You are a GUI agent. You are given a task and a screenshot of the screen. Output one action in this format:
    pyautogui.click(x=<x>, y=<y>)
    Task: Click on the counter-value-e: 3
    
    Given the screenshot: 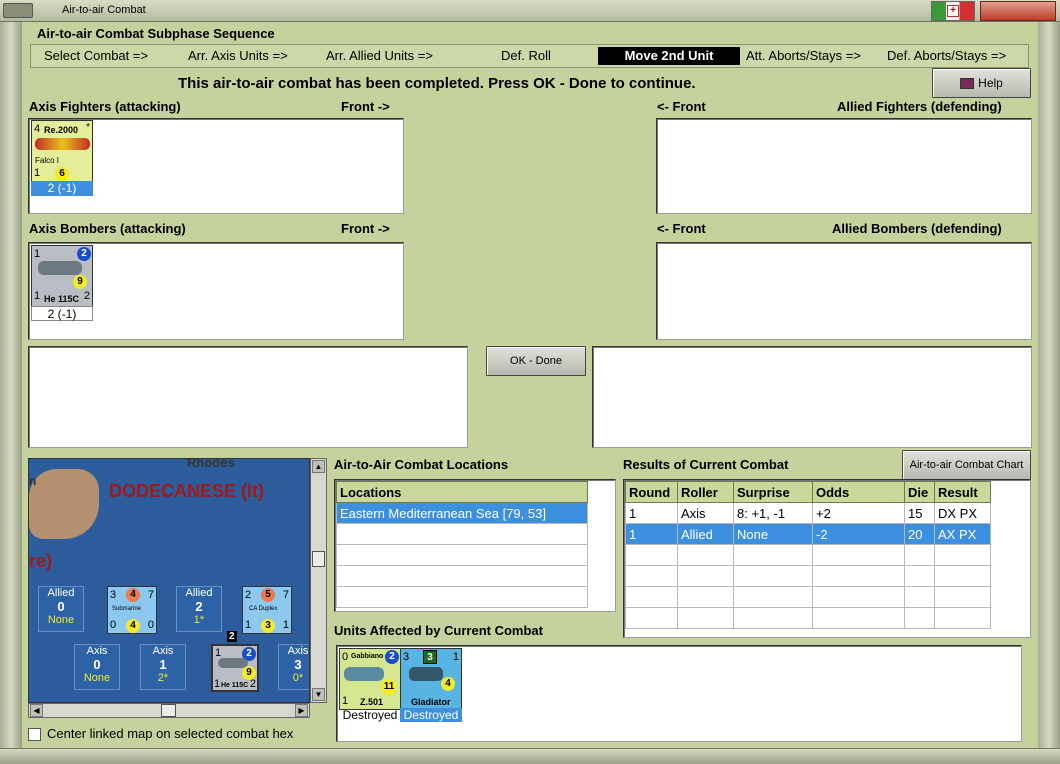 What is the action you would take?
    pyautogui.click(x=268, y=626)
    